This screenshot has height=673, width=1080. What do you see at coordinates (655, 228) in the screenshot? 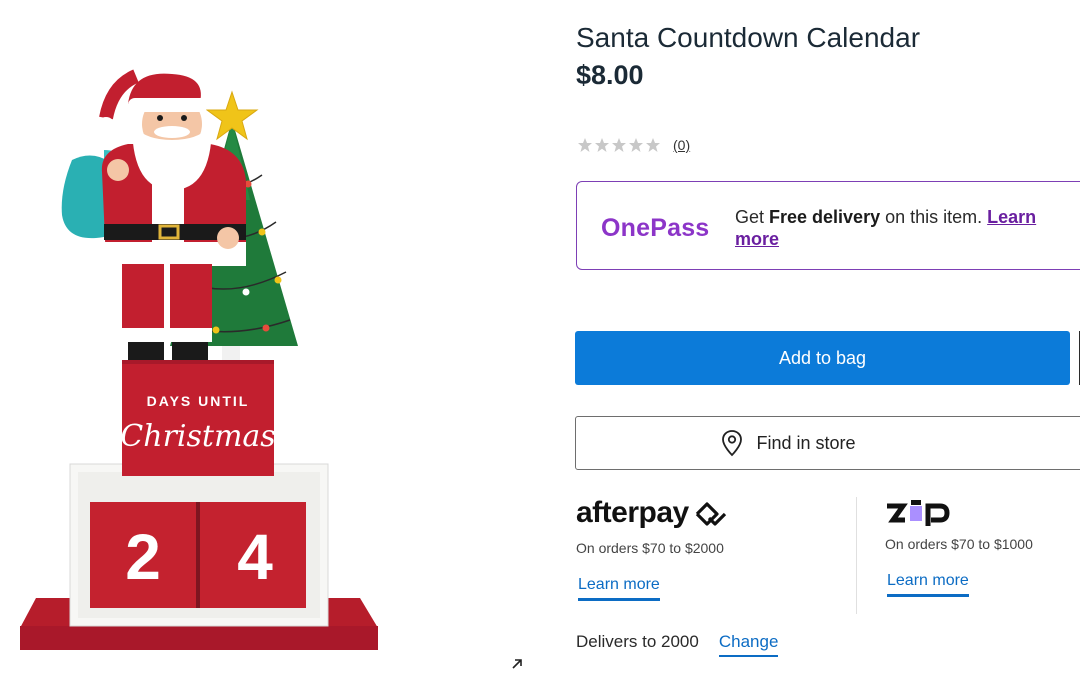
I see `onepass-logo: OnePass` at bounding box center [655, 228].